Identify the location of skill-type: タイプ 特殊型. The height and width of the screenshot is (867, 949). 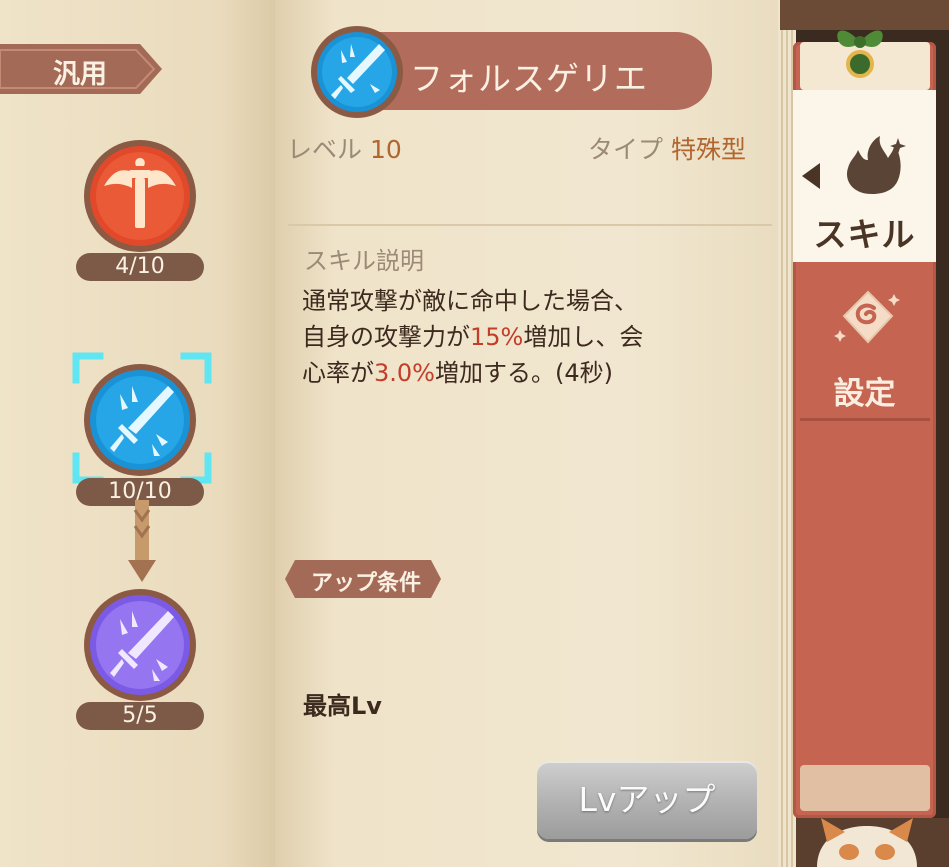
(667, 148).